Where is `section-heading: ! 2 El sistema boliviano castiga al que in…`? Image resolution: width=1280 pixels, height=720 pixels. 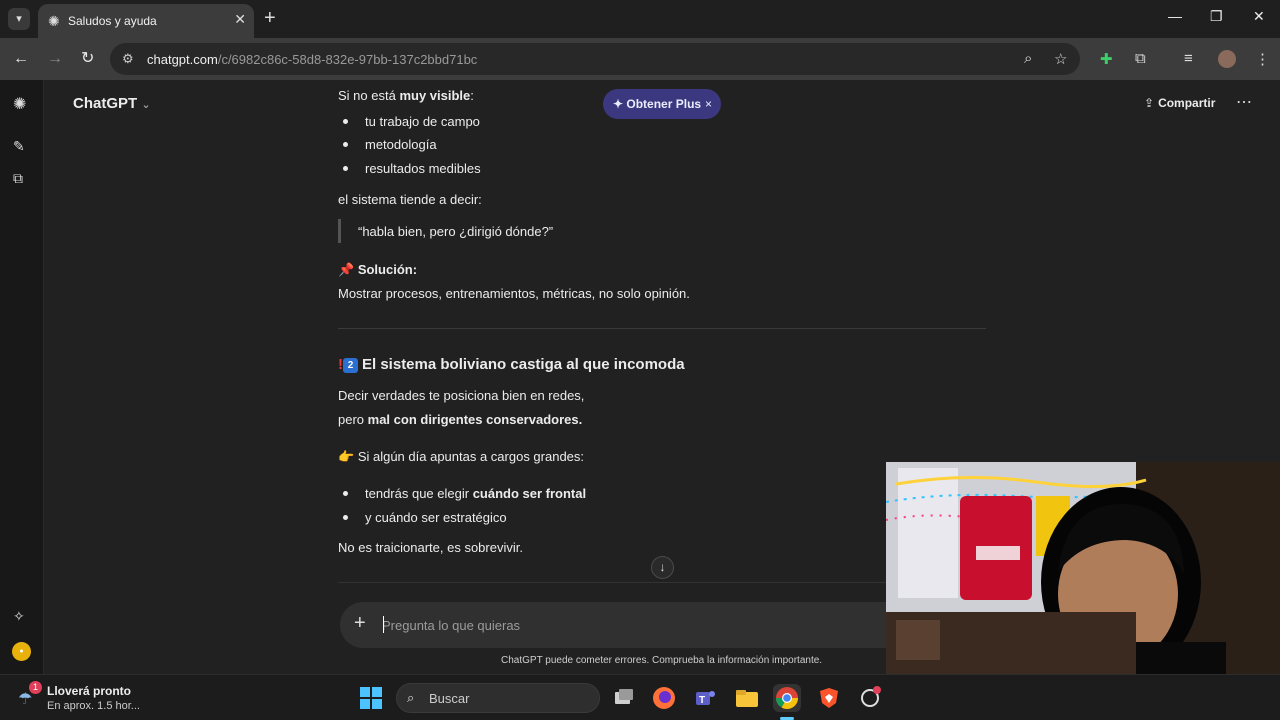 section-heading: ! 2 El sistema boliviano castiga al que in… is located at coordinates (511, 364).